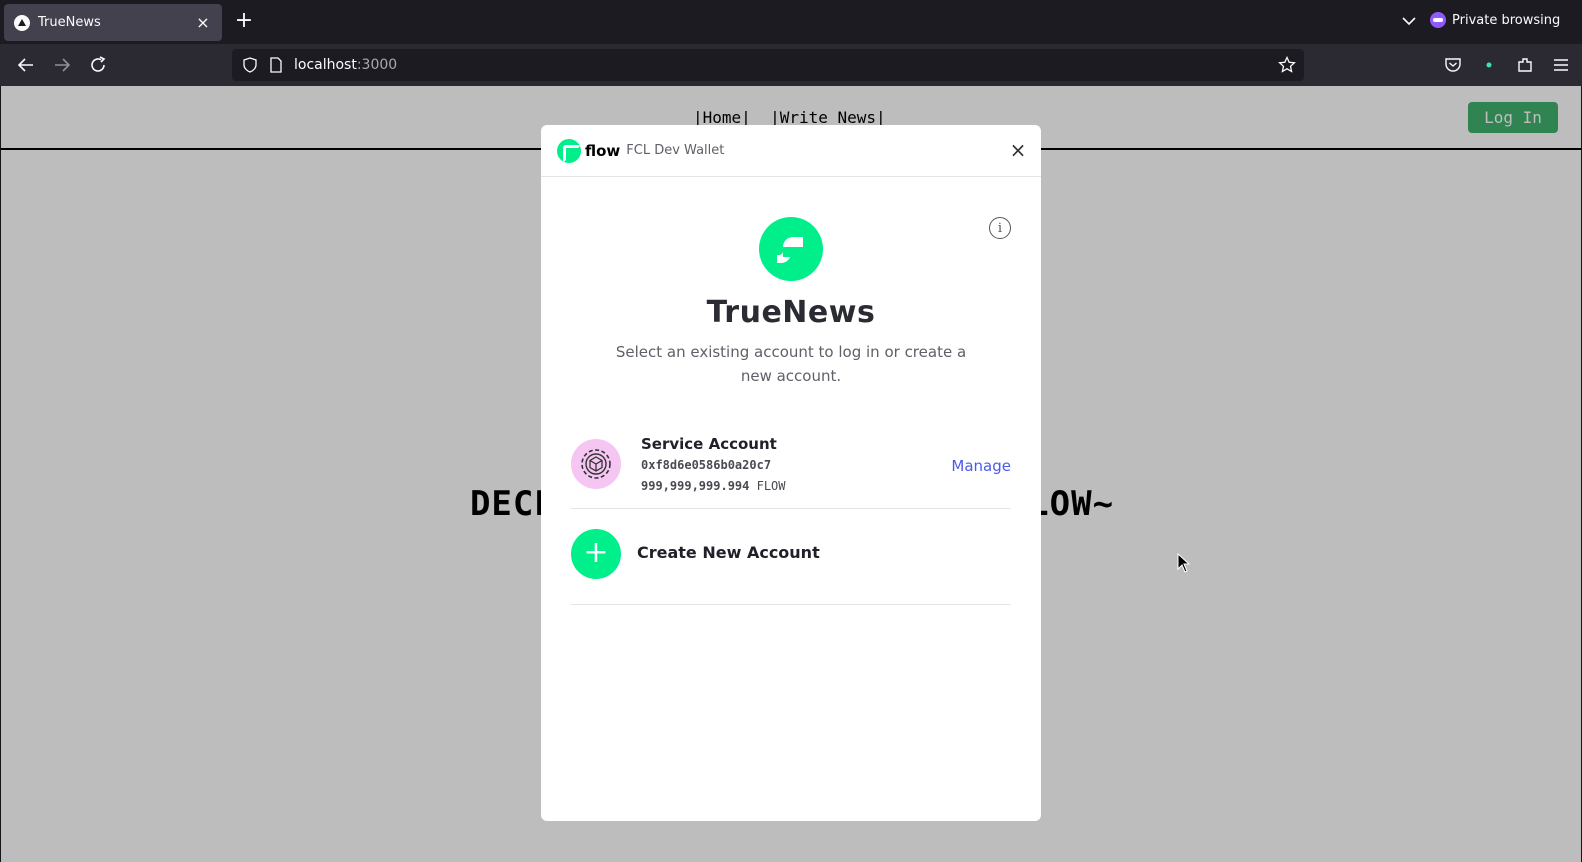 The width and height of the screenshot is (1582, 862). Describe the element at coordinates (791, 312) in the screenshot. I see `app-title: TrueNews` at that location.